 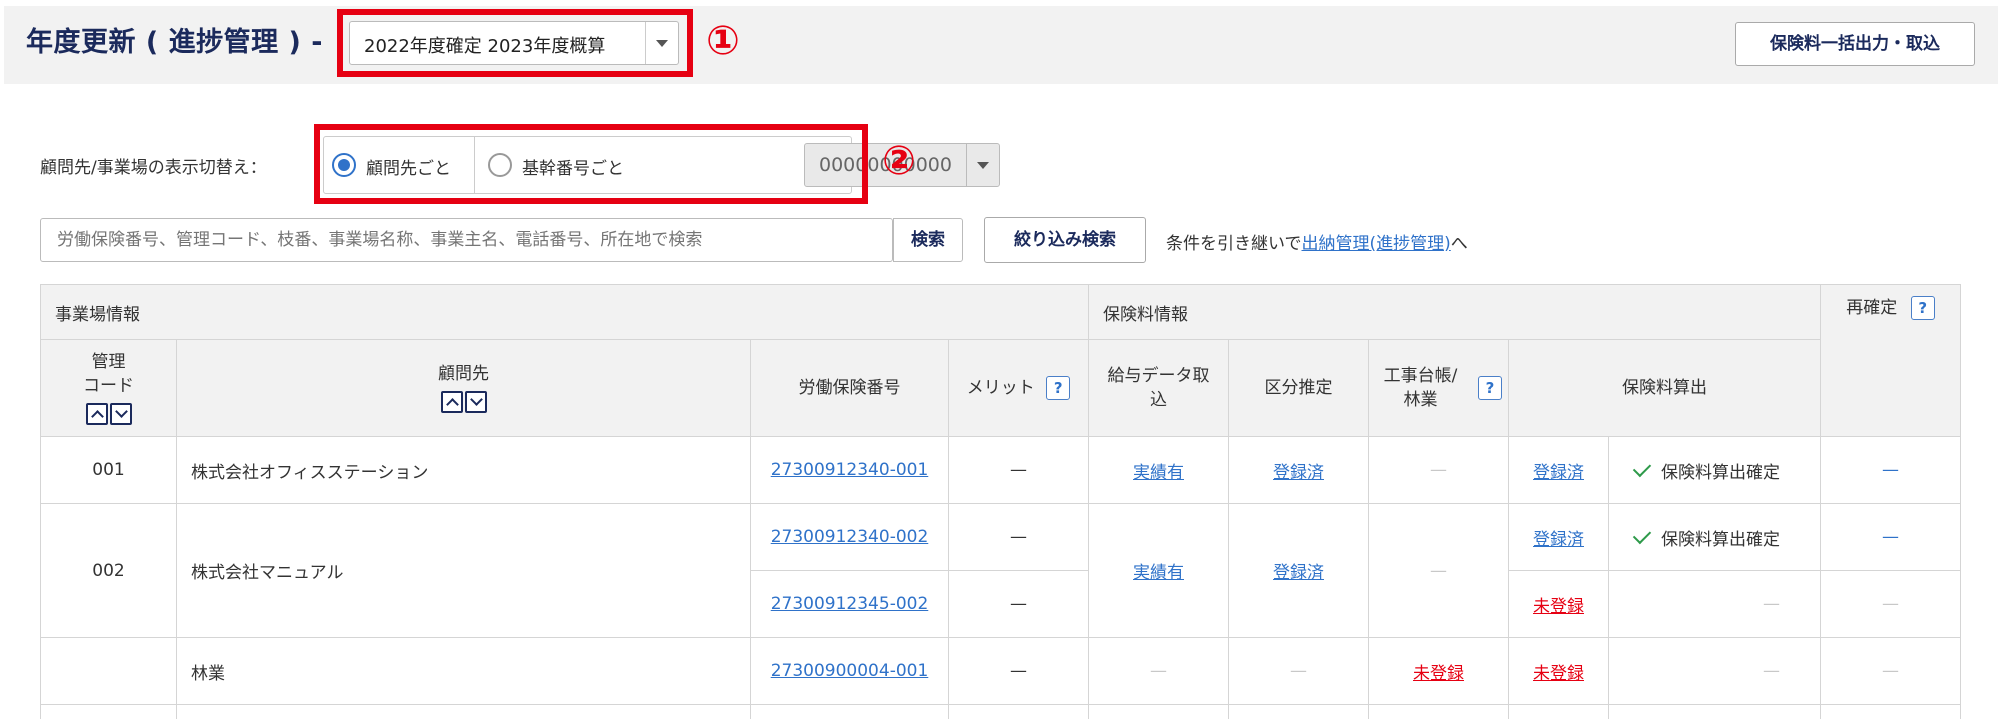 I want to click on ledger-help-cell: ?, so click(x=1490, y=388).